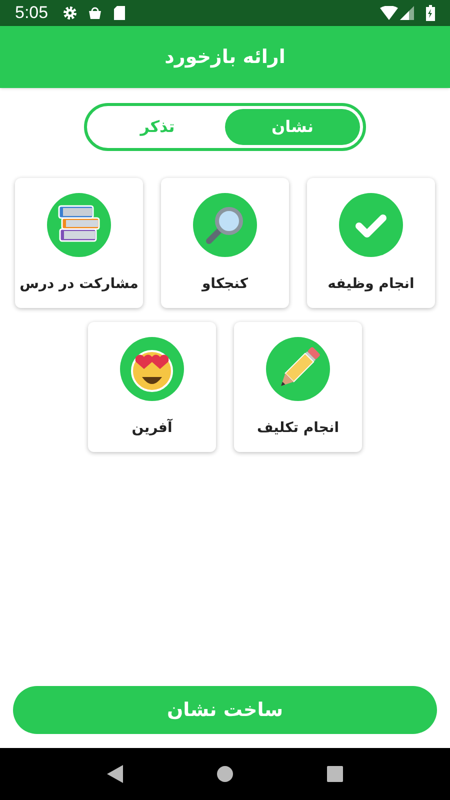 Image resolution: width=450 pixels, height=800 pixels. Describe the element at coordinates (430, 13) in the screenshot. I see `battery-icon` at that location.